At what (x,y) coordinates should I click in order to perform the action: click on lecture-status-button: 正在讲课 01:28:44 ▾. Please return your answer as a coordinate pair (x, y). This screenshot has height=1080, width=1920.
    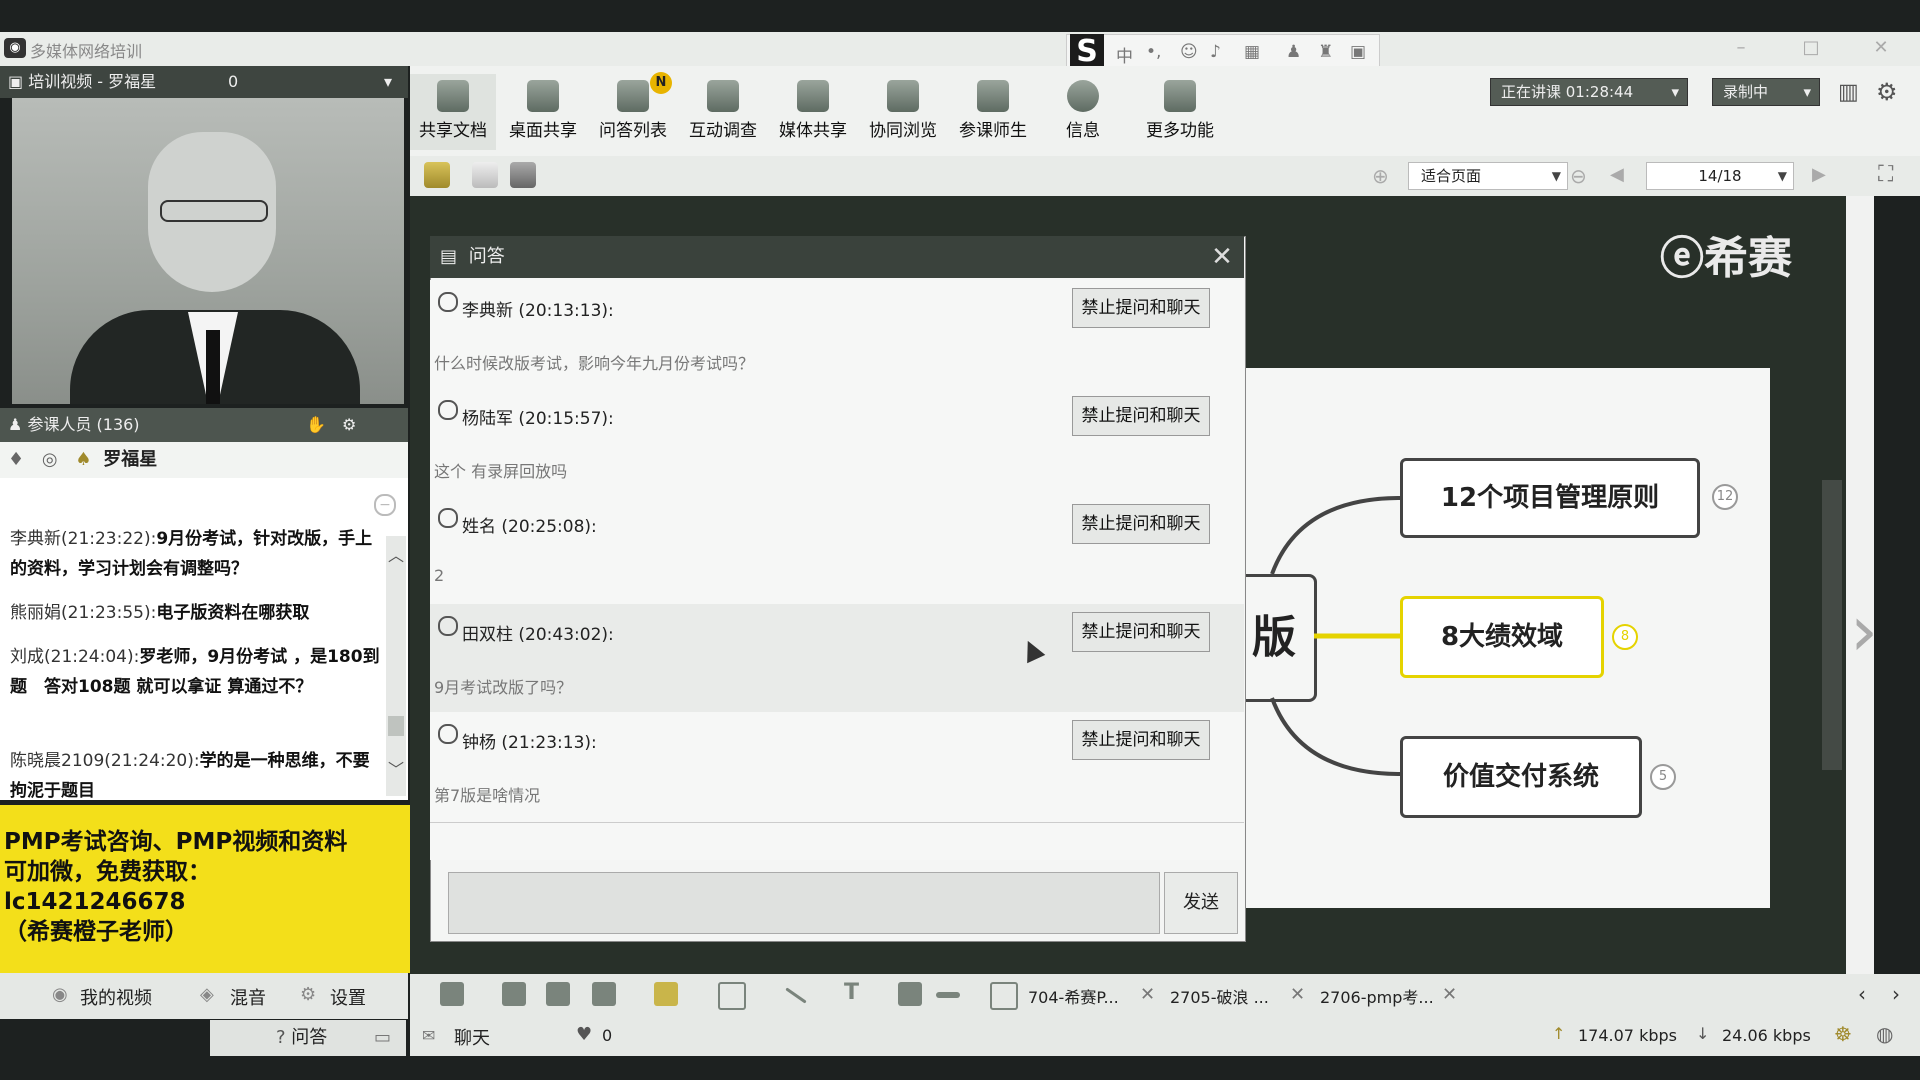
    Looking at the image, I should click on (1589, 92).